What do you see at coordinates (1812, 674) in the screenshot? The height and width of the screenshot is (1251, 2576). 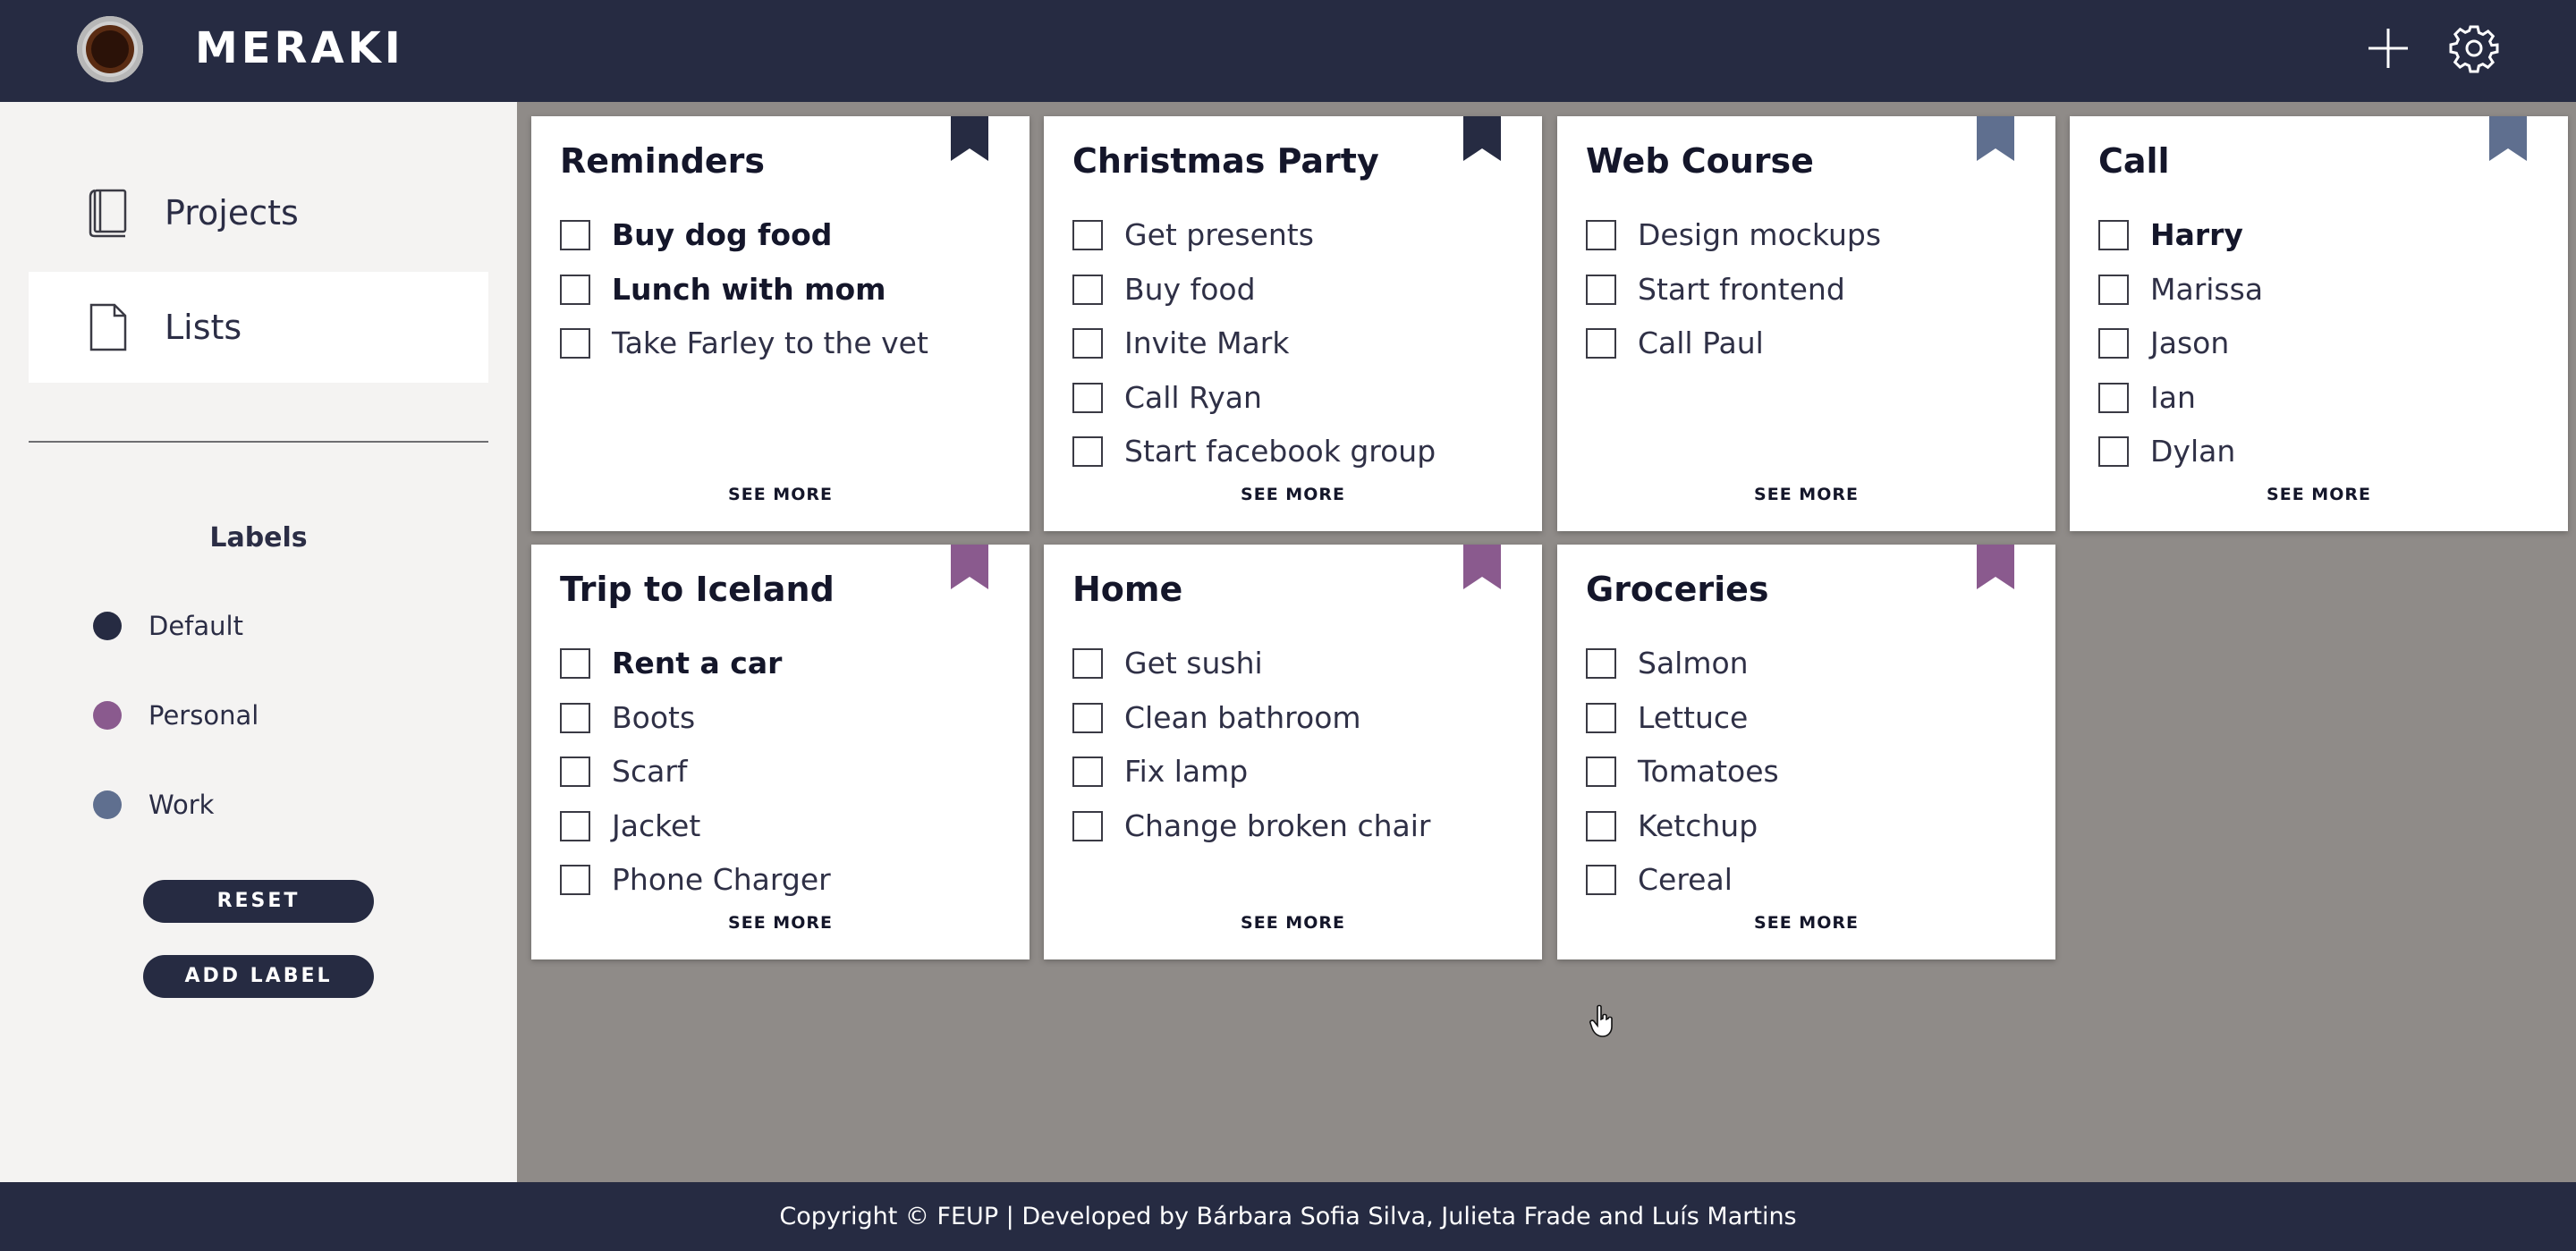 I see `list-item: Salmon` at bounding box center [1812, 674].